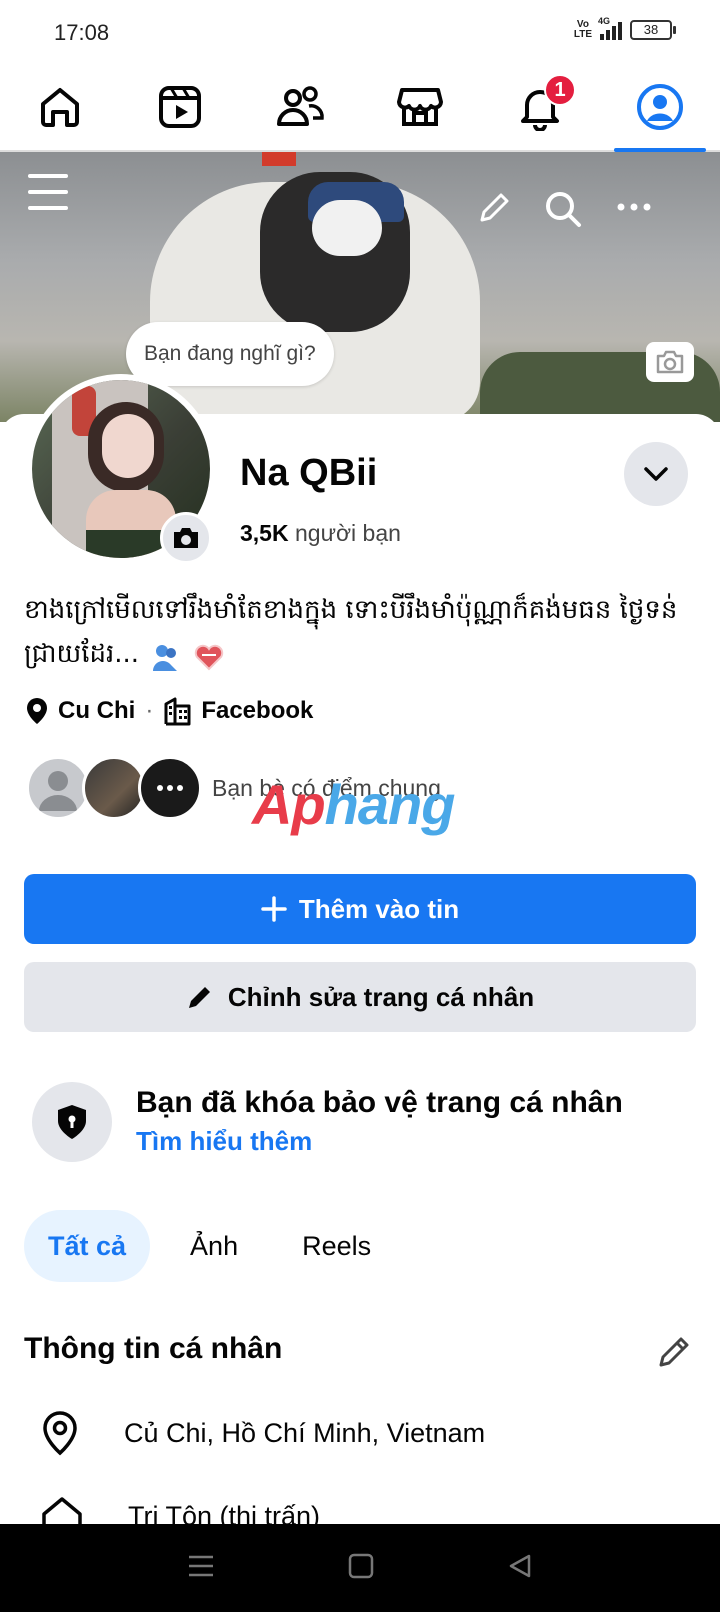  What do you see at coordinates (264, 533) in the screenshot?
I see `friend-count: 3,5K` at bounding box center [264, 533].